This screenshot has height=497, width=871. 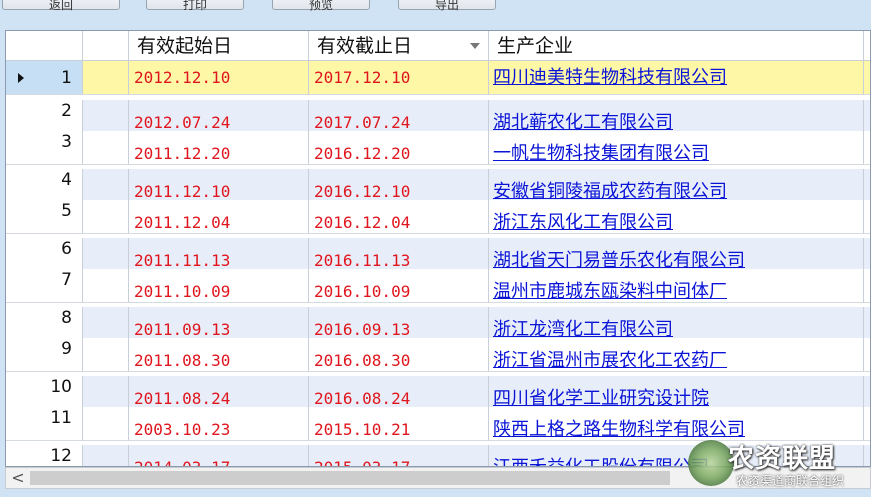 I want to click on table-row: 6 2011.11.132016.11.13湖北省天门易普乐农化有限公司(, so click(x=438, y=255).